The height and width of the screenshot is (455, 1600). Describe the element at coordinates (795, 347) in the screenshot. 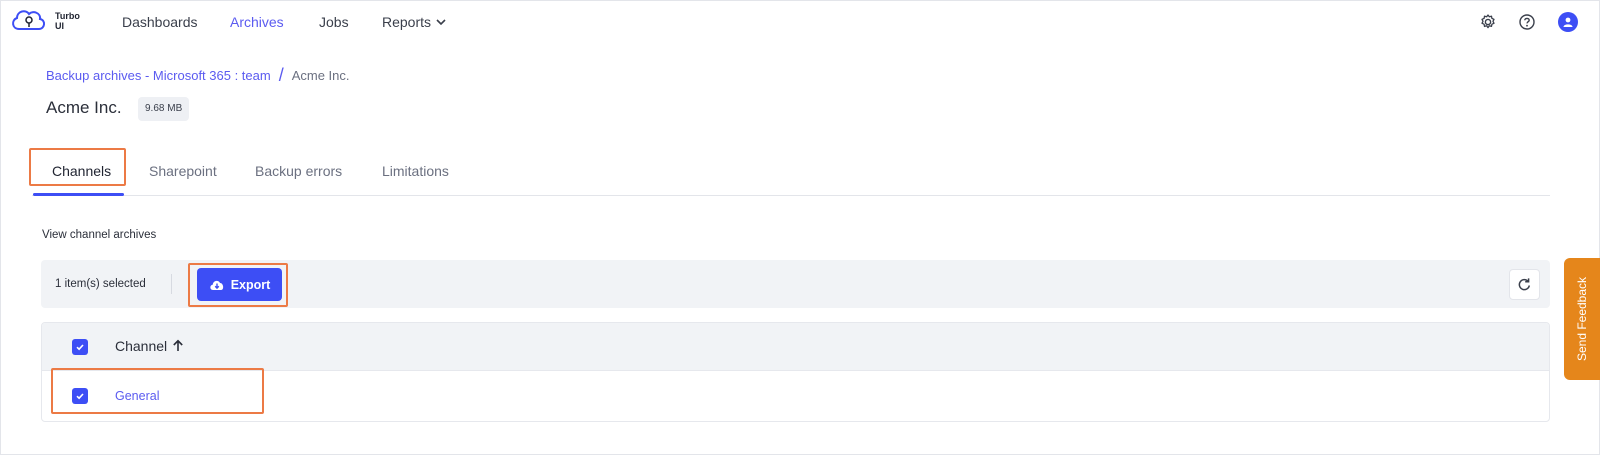

I see `table-header: Channel` at that location.